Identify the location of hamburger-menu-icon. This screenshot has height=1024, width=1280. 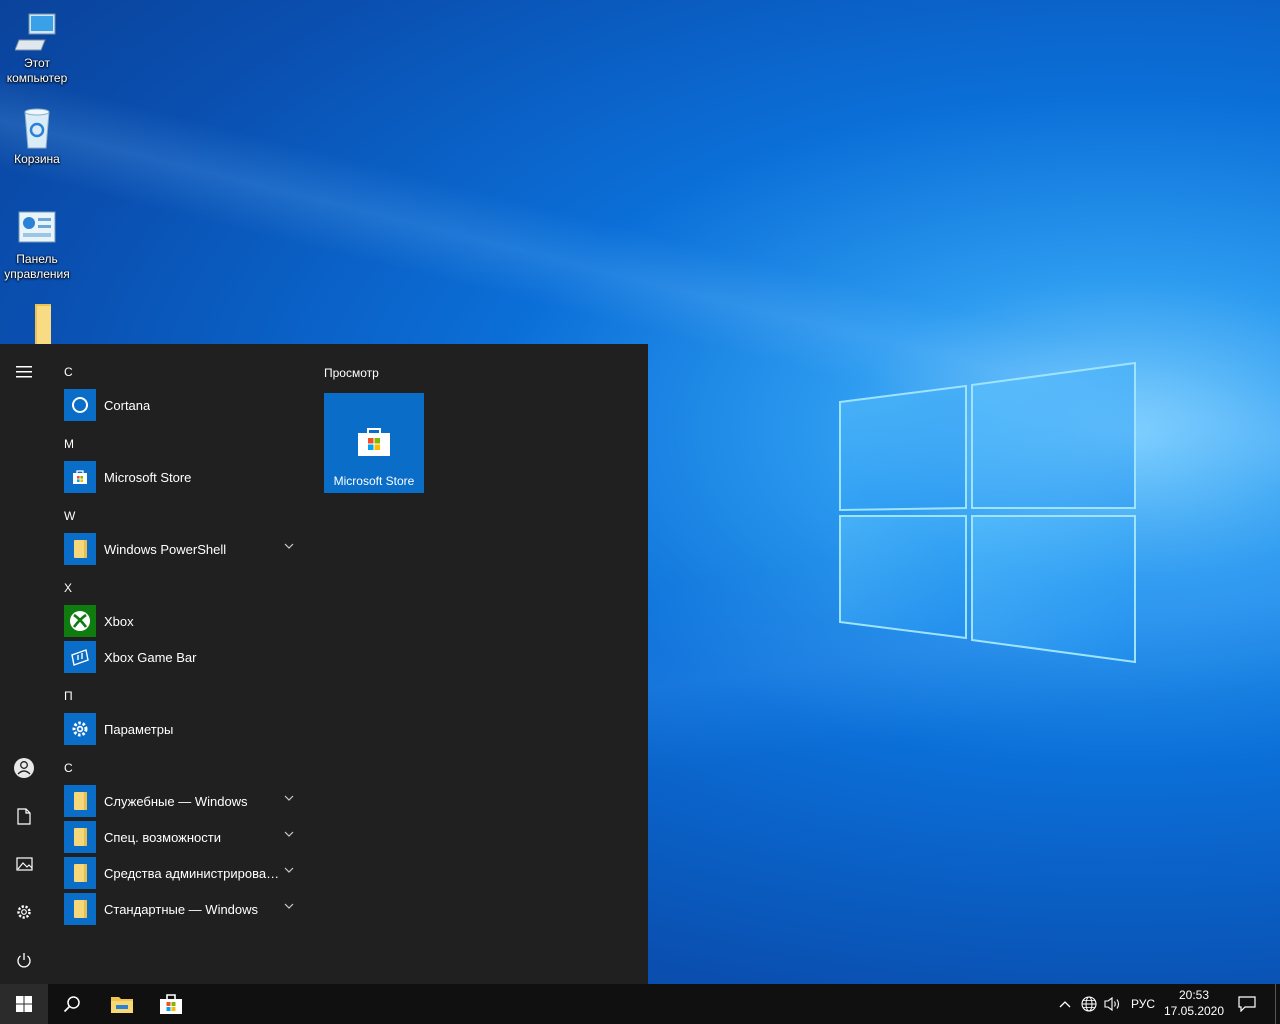
(24, 372).